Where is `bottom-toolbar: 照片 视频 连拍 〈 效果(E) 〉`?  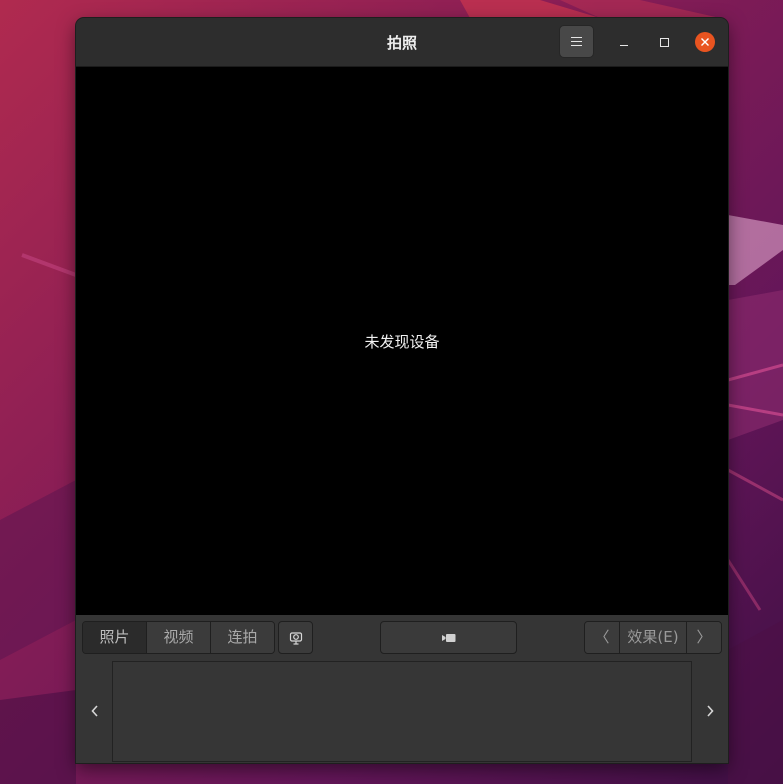
bottom-toolbar: 照片 视频 连拍 〈 效果(E) 〉 is located at coordinates (402, 637).